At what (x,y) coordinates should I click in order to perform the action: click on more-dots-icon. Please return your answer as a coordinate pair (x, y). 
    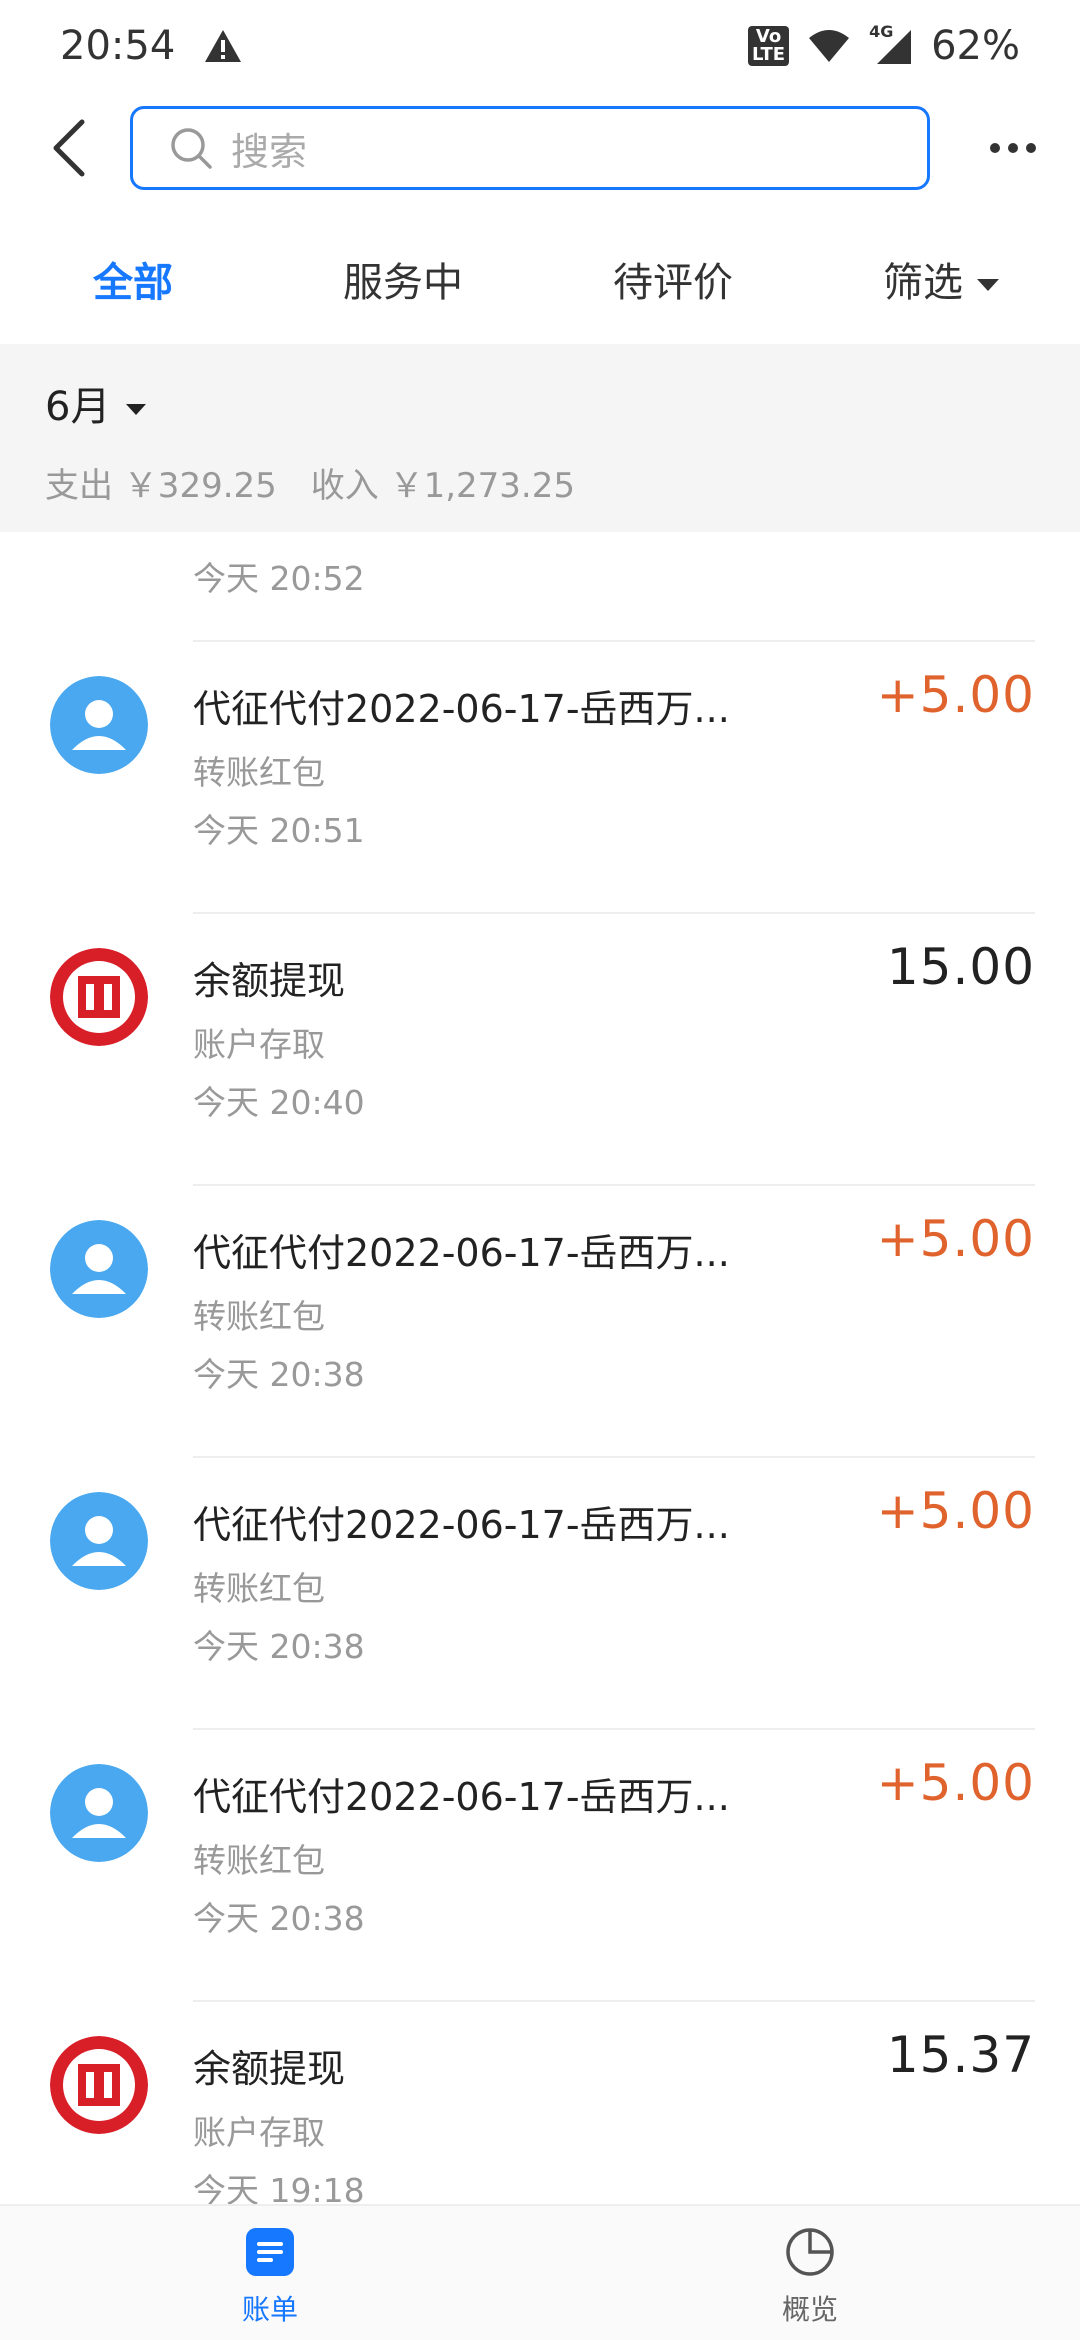
    Looking at the image, I should click on (1013, 148).